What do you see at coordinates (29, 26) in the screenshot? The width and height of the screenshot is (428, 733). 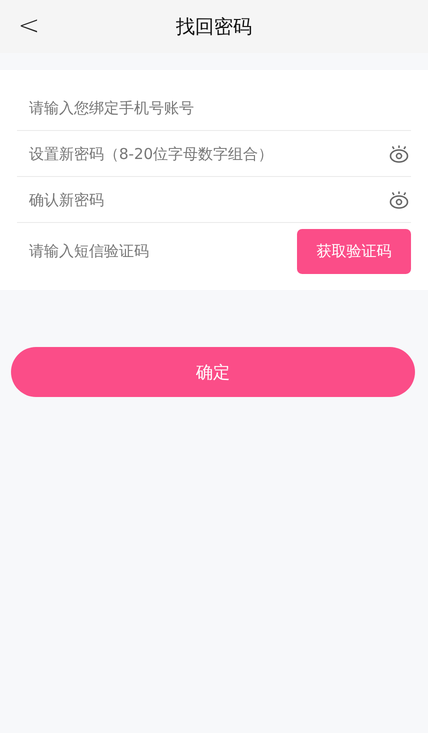 I see `back-button: <` at bounding box center [29, 26].